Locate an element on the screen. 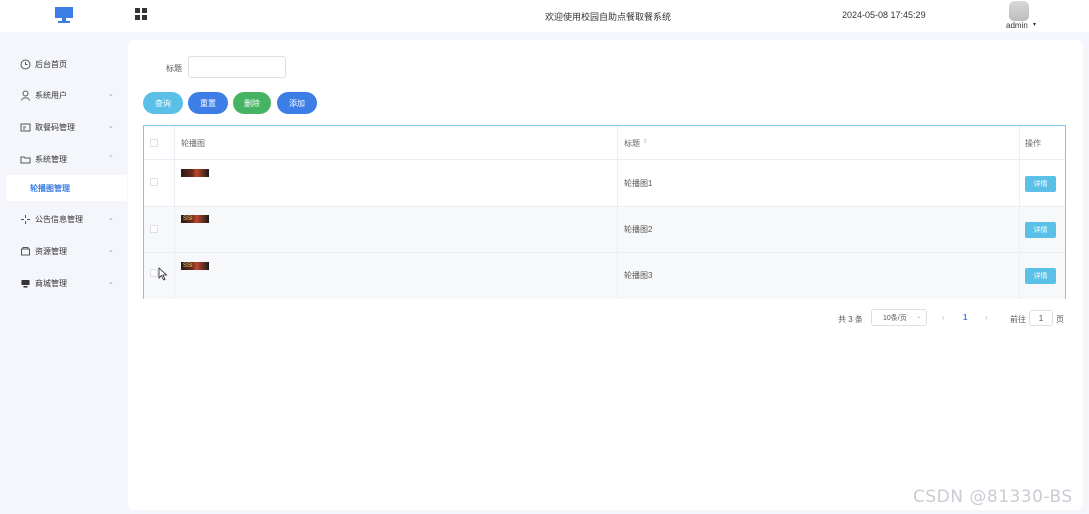 The image size is (1089, 514). sort-icon: ⇳ is located at coordinates (645, 141).